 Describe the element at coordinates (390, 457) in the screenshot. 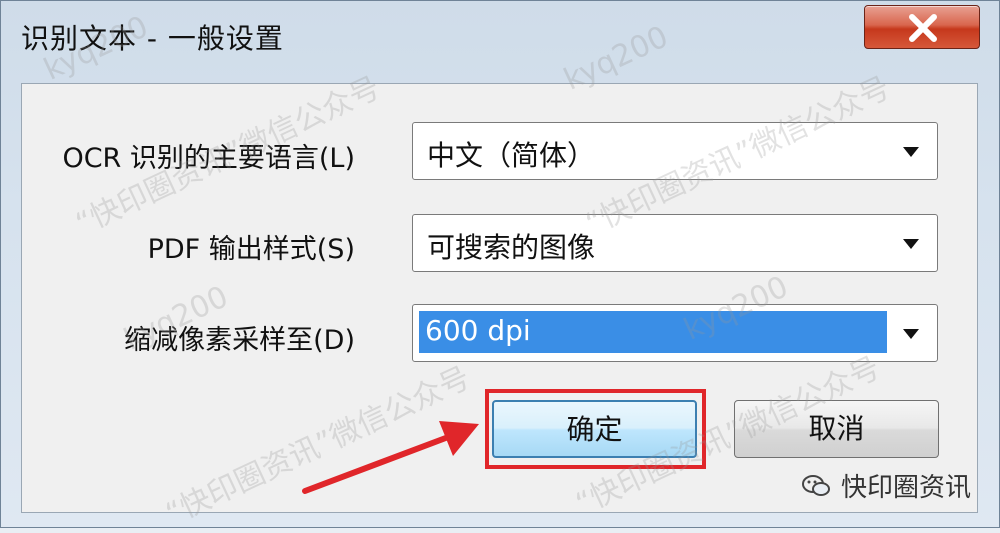

I see `annotation-arrow-icon` at that location.